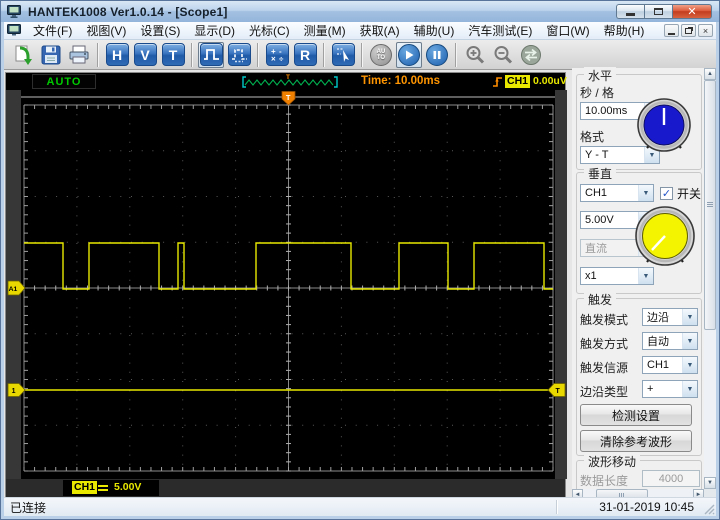 This screenshot has width=720, height=520. Describe the element at coordinates (23, 55) in the screenshot. I see `import-button` at that location.